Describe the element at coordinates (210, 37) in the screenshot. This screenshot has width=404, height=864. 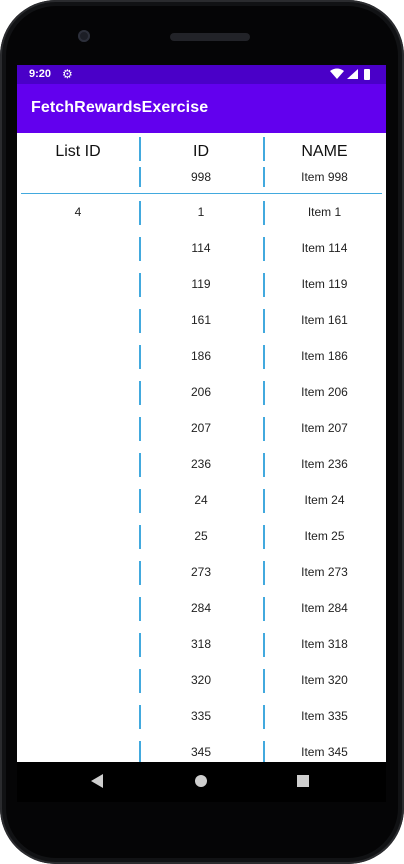
I see `earpiece-speaker` at that location.